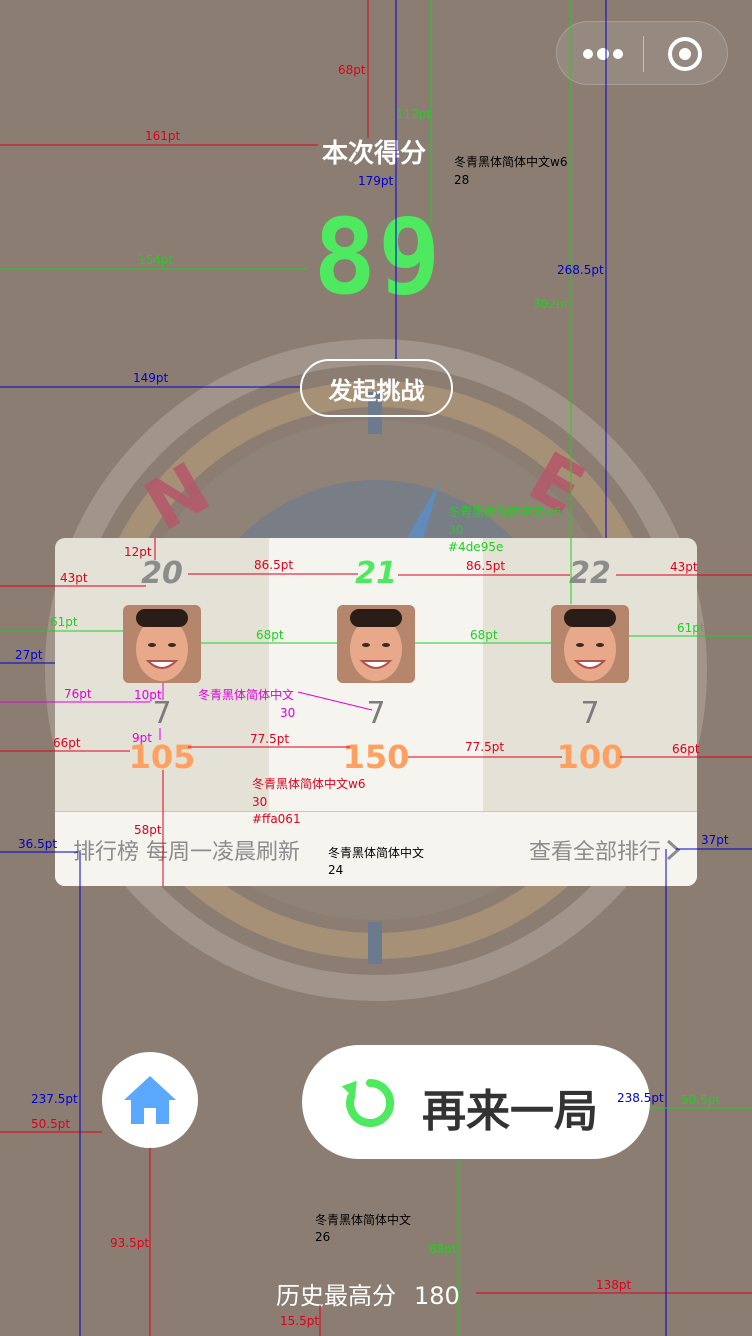 Image resolution: width=752 pixels, height=1336 pixels. Describe the element at coordinates (148, 695) in the screenshot. I see `annotation-label: 10pt` at that location.